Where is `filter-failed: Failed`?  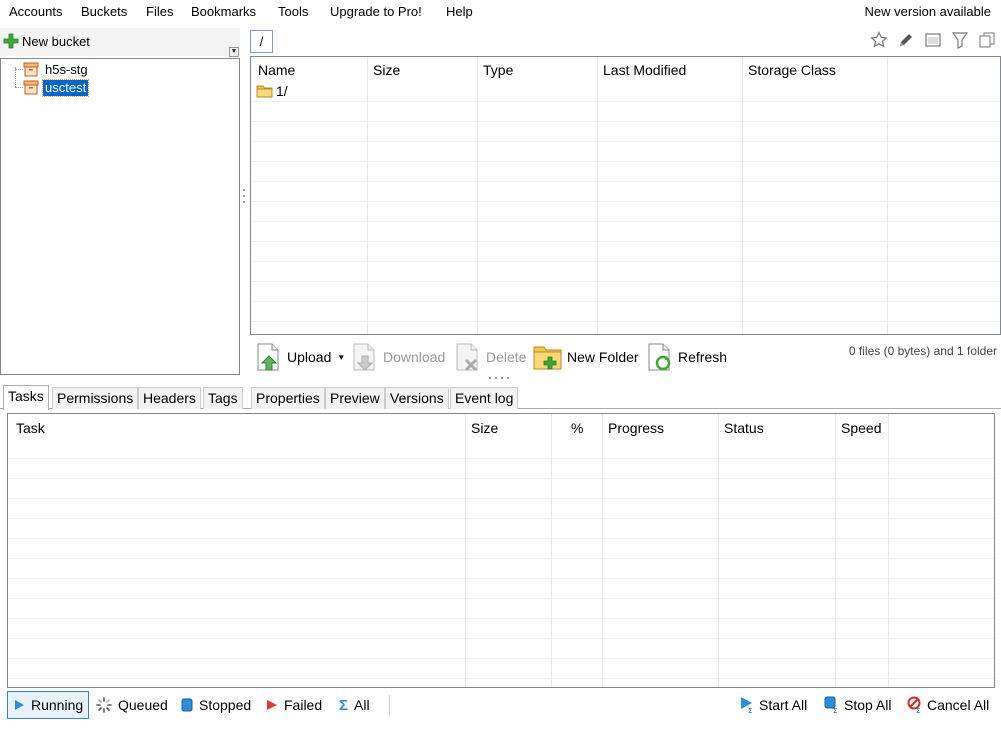
filter-failed: Failed is located at coordinates (294, 705).